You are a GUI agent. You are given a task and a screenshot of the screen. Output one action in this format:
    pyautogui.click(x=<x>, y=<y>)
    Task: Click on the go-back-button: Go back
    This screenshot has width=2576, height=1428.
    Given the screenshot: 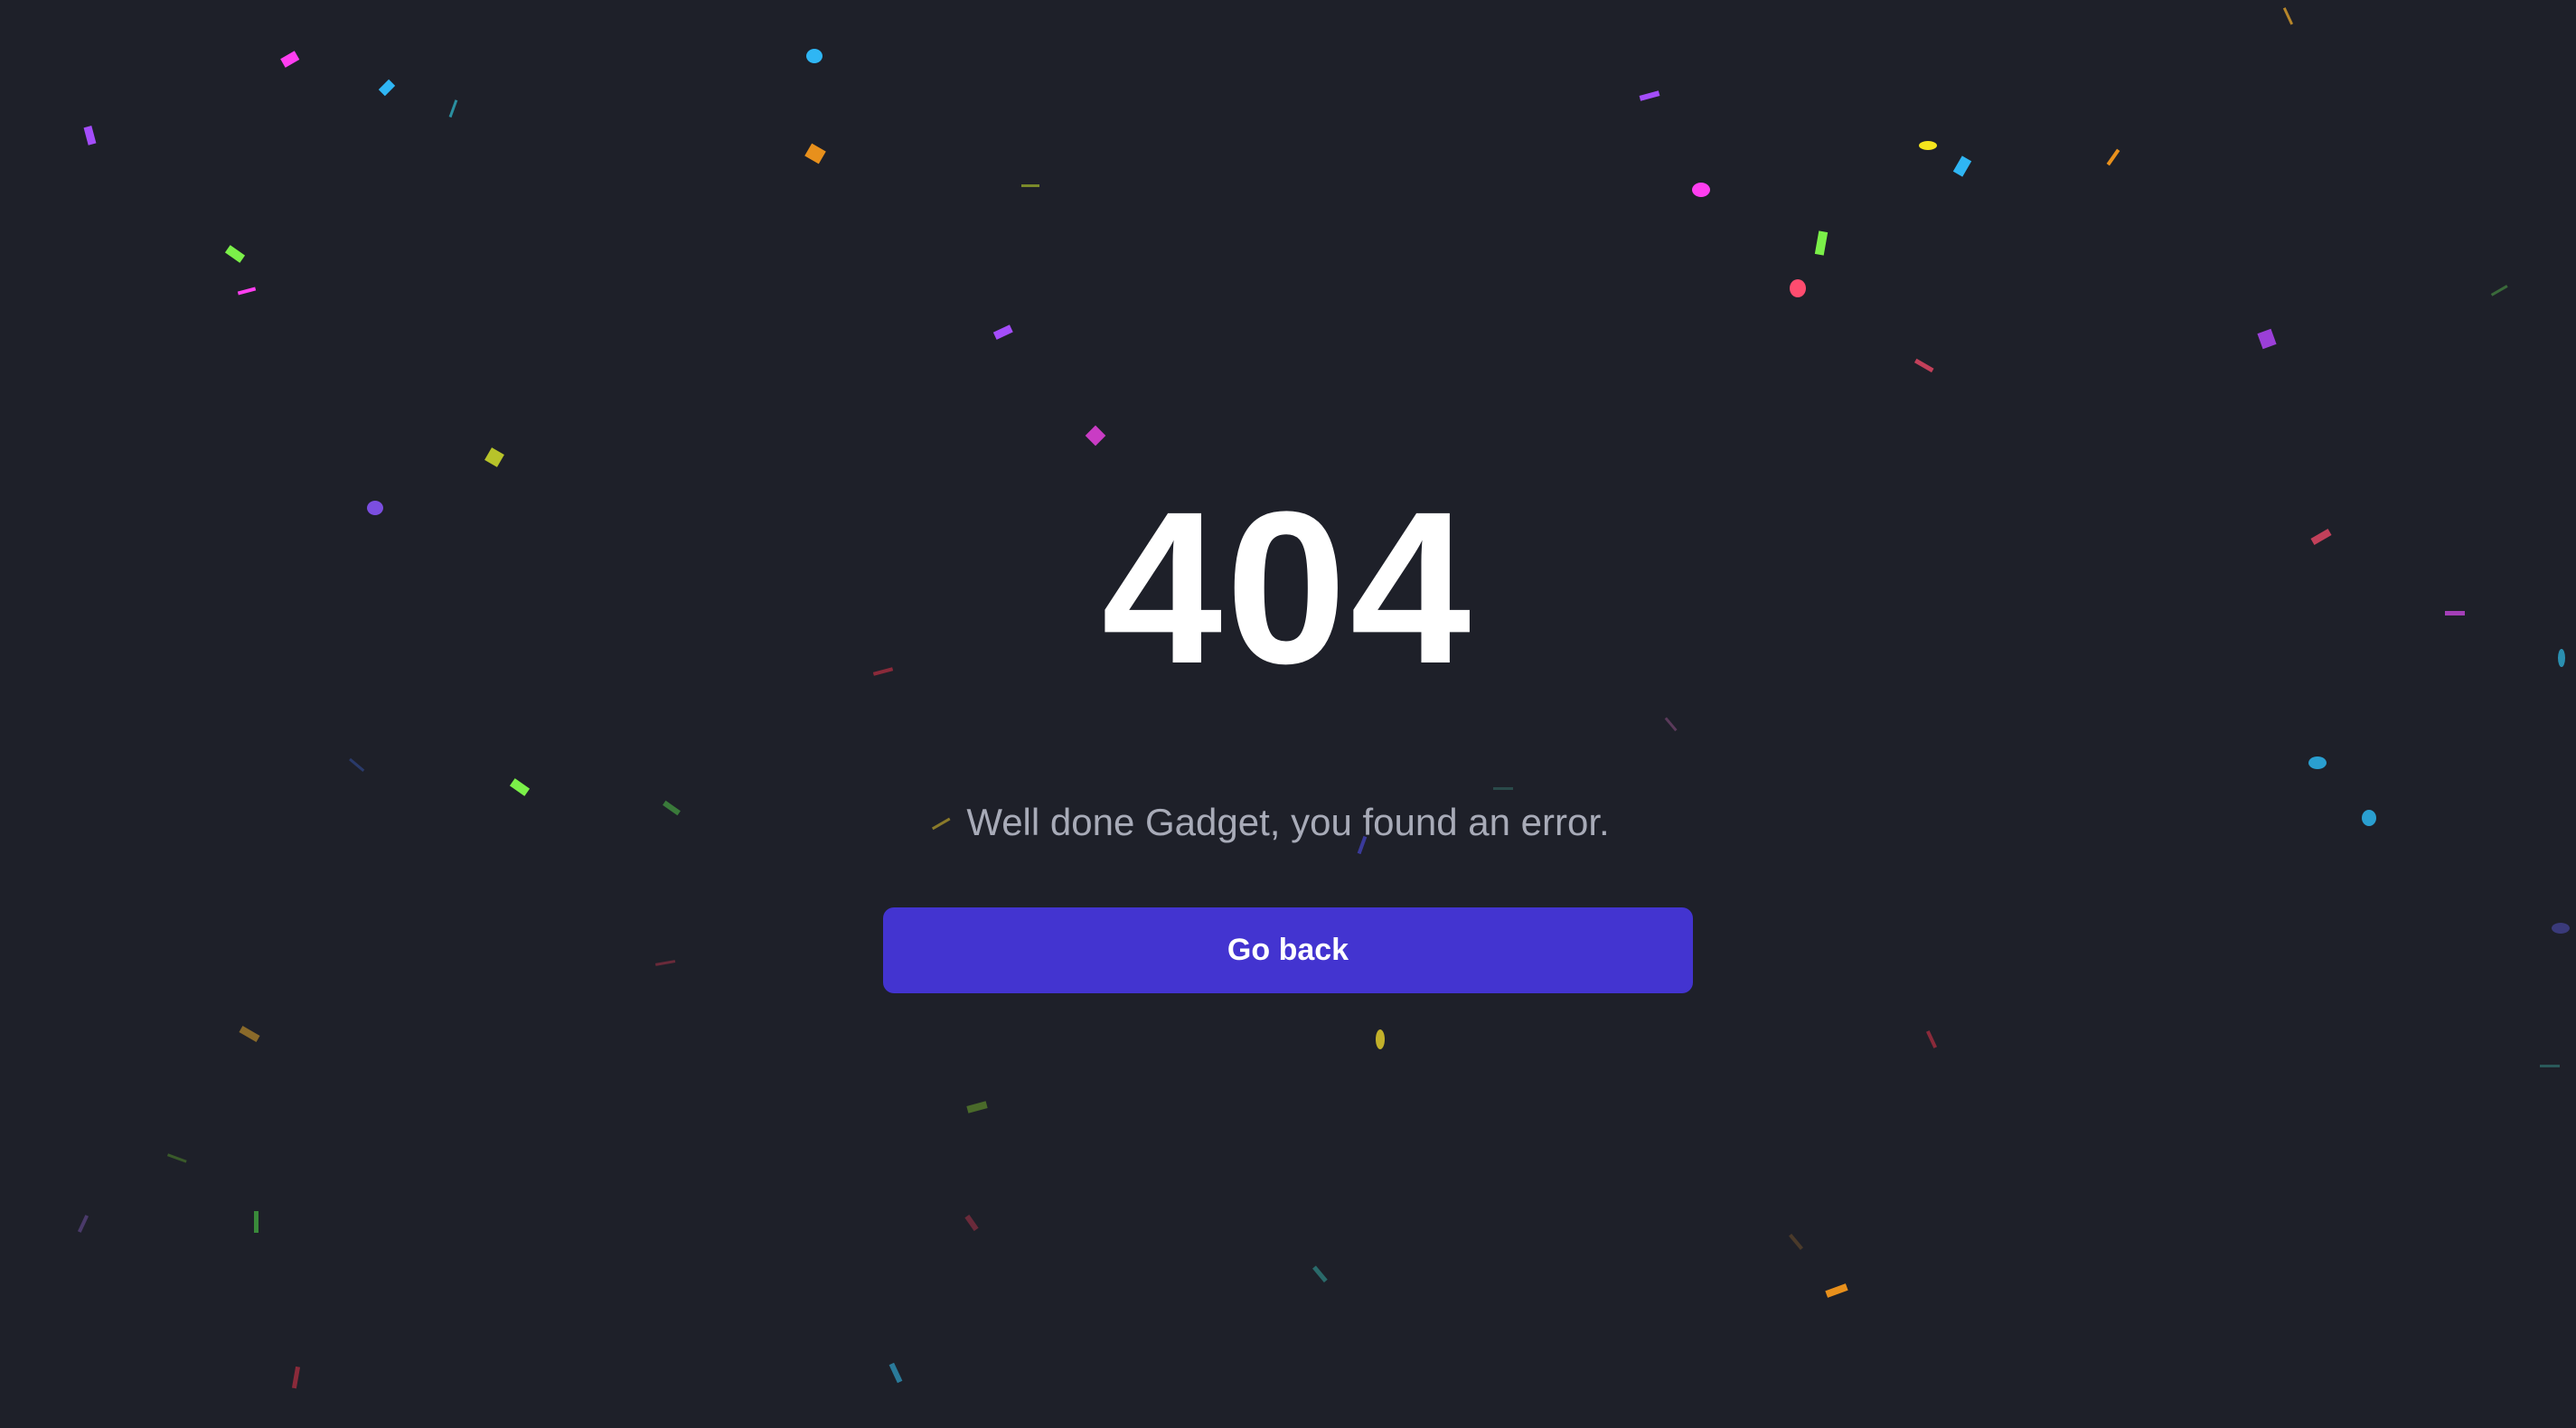 What is the action you would take?
    pyautogui.click(x=1288, y=950)
    